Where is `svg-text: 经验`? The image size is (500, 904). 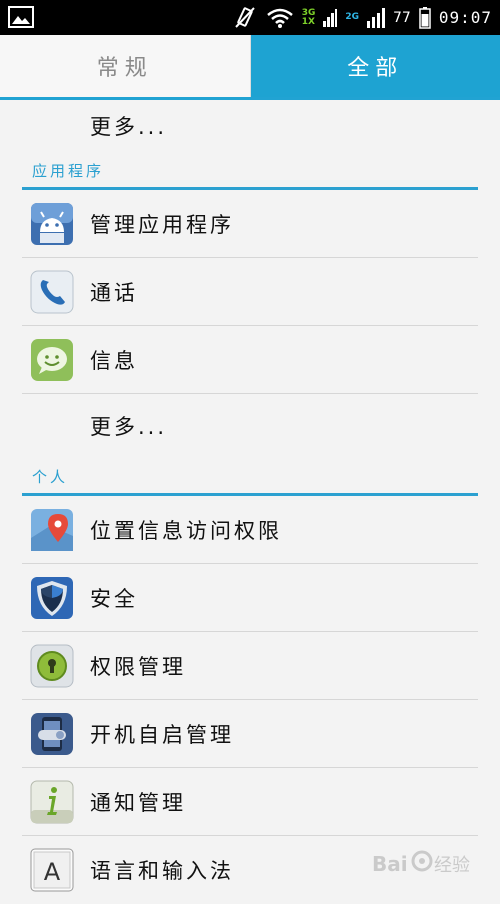
svg-text: 经验 is located at coordinates (452, 865).